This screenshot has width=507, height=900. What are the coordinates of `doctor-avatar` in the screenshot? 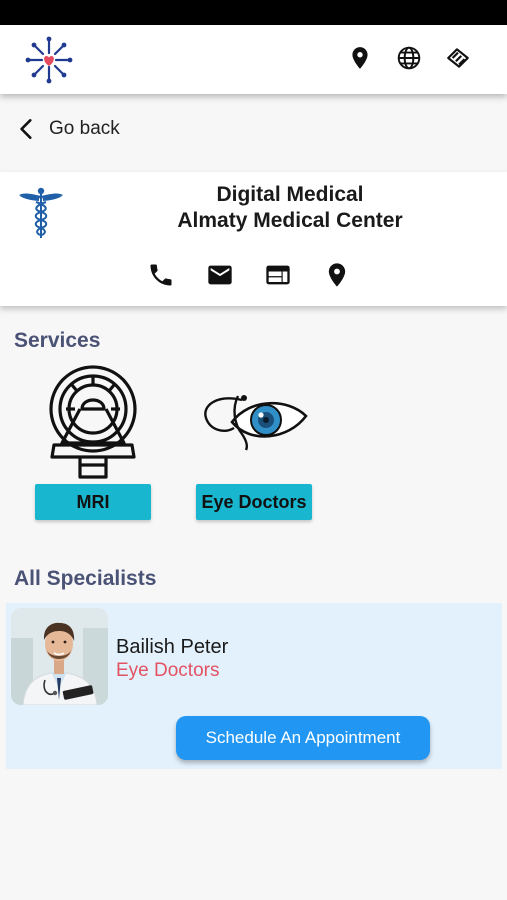 It's located at (59, 656).